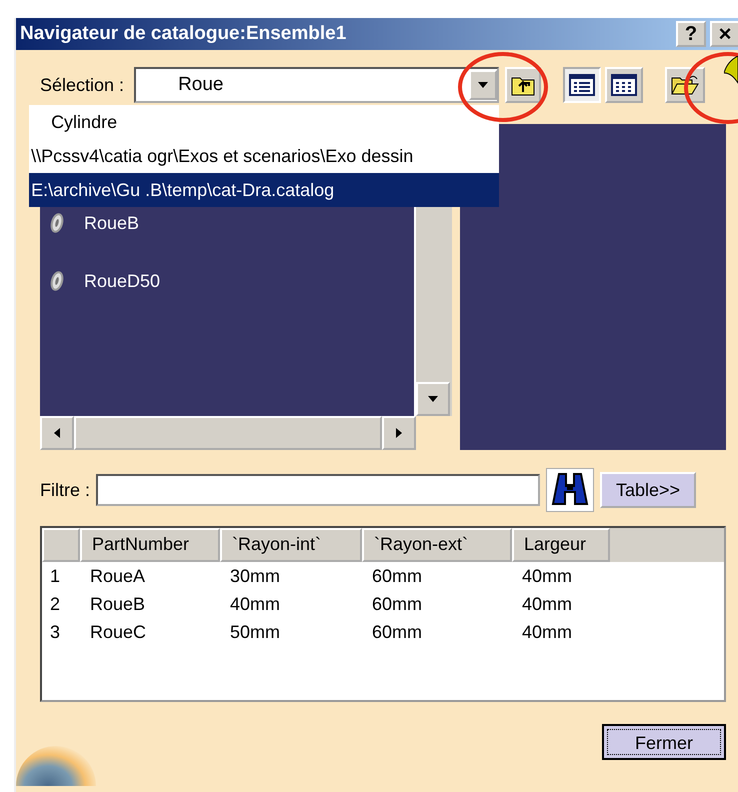 Image resolution: width=738 pixels, height=792 pixels. What do you see at coordinates (291, 545) in the screenshot?
I see `column-header: `Rayon-int`` at bounding box center [291, 545].